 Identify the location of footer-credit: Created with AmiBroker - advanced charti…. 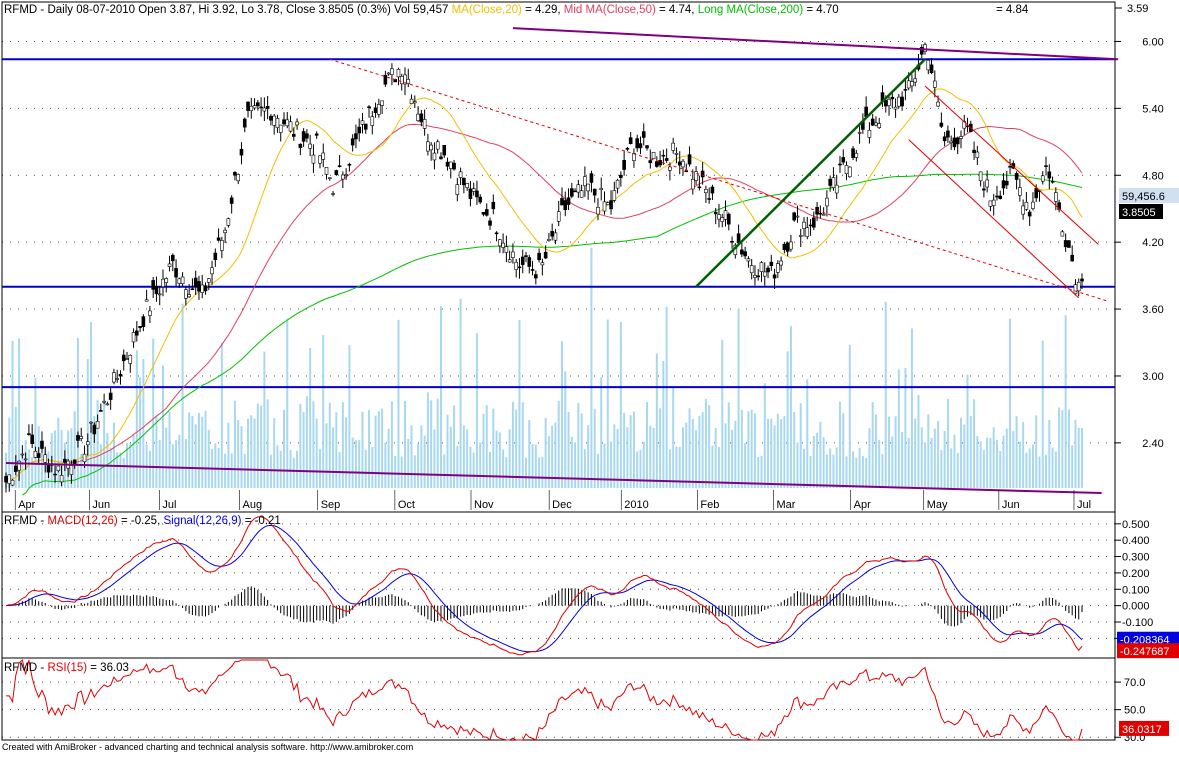
(208, 747).